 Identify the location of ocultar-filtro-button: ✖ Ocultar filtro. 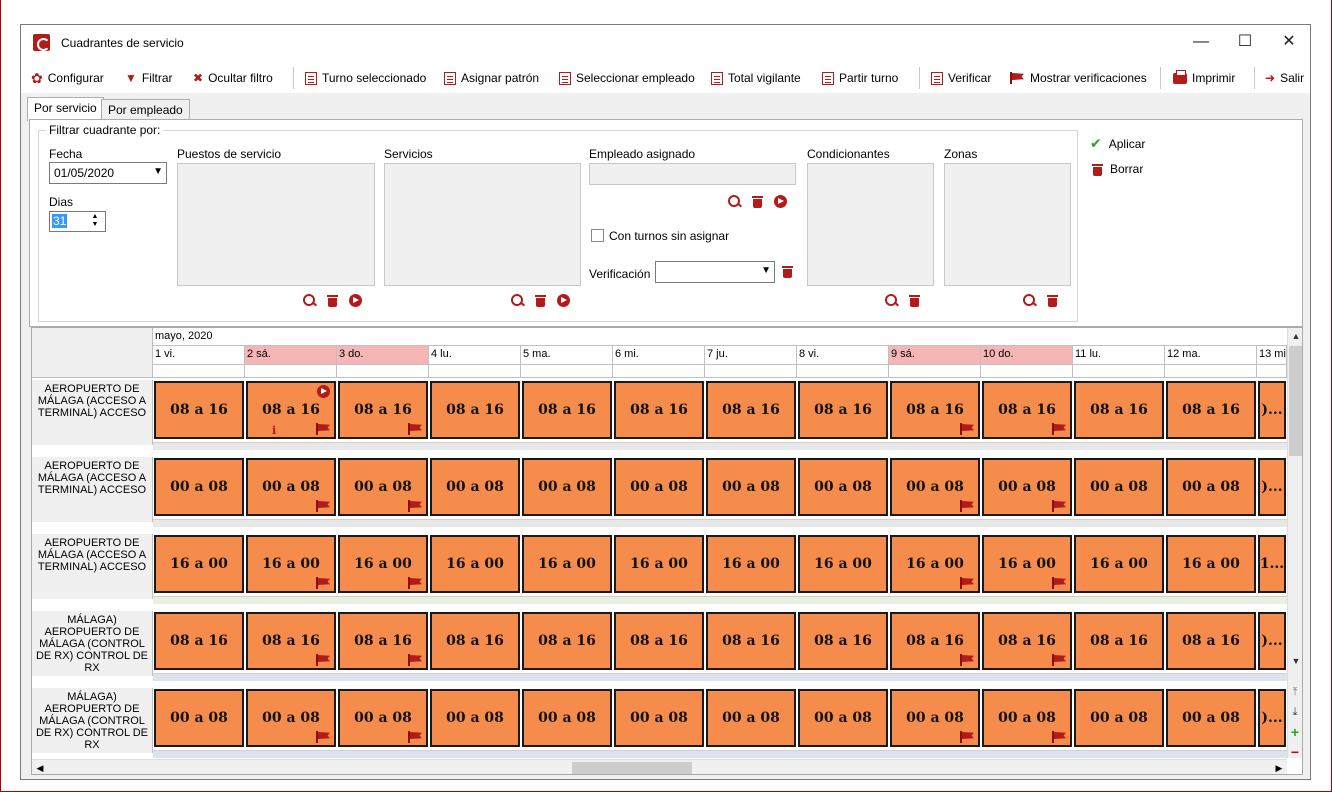
(233, 78).